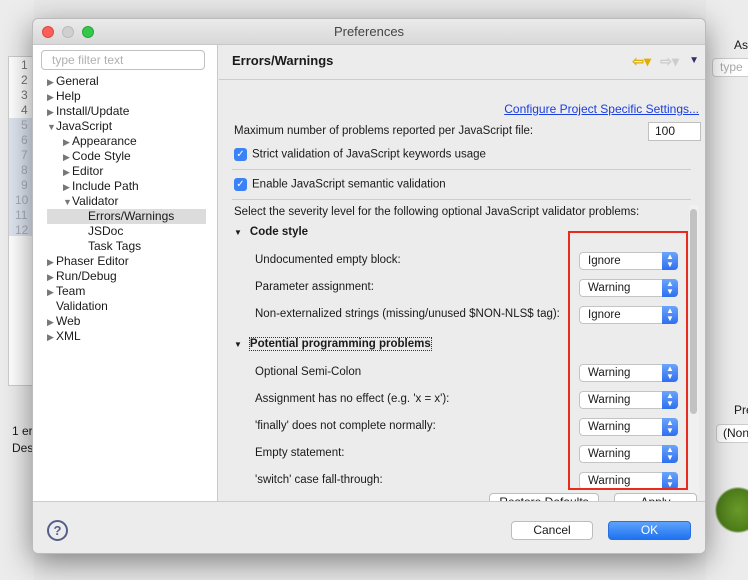 This screenshot has width=748, height=580. Describe the element at coordinates (48, 32) in the screenshot. I see `close-button` at that location.